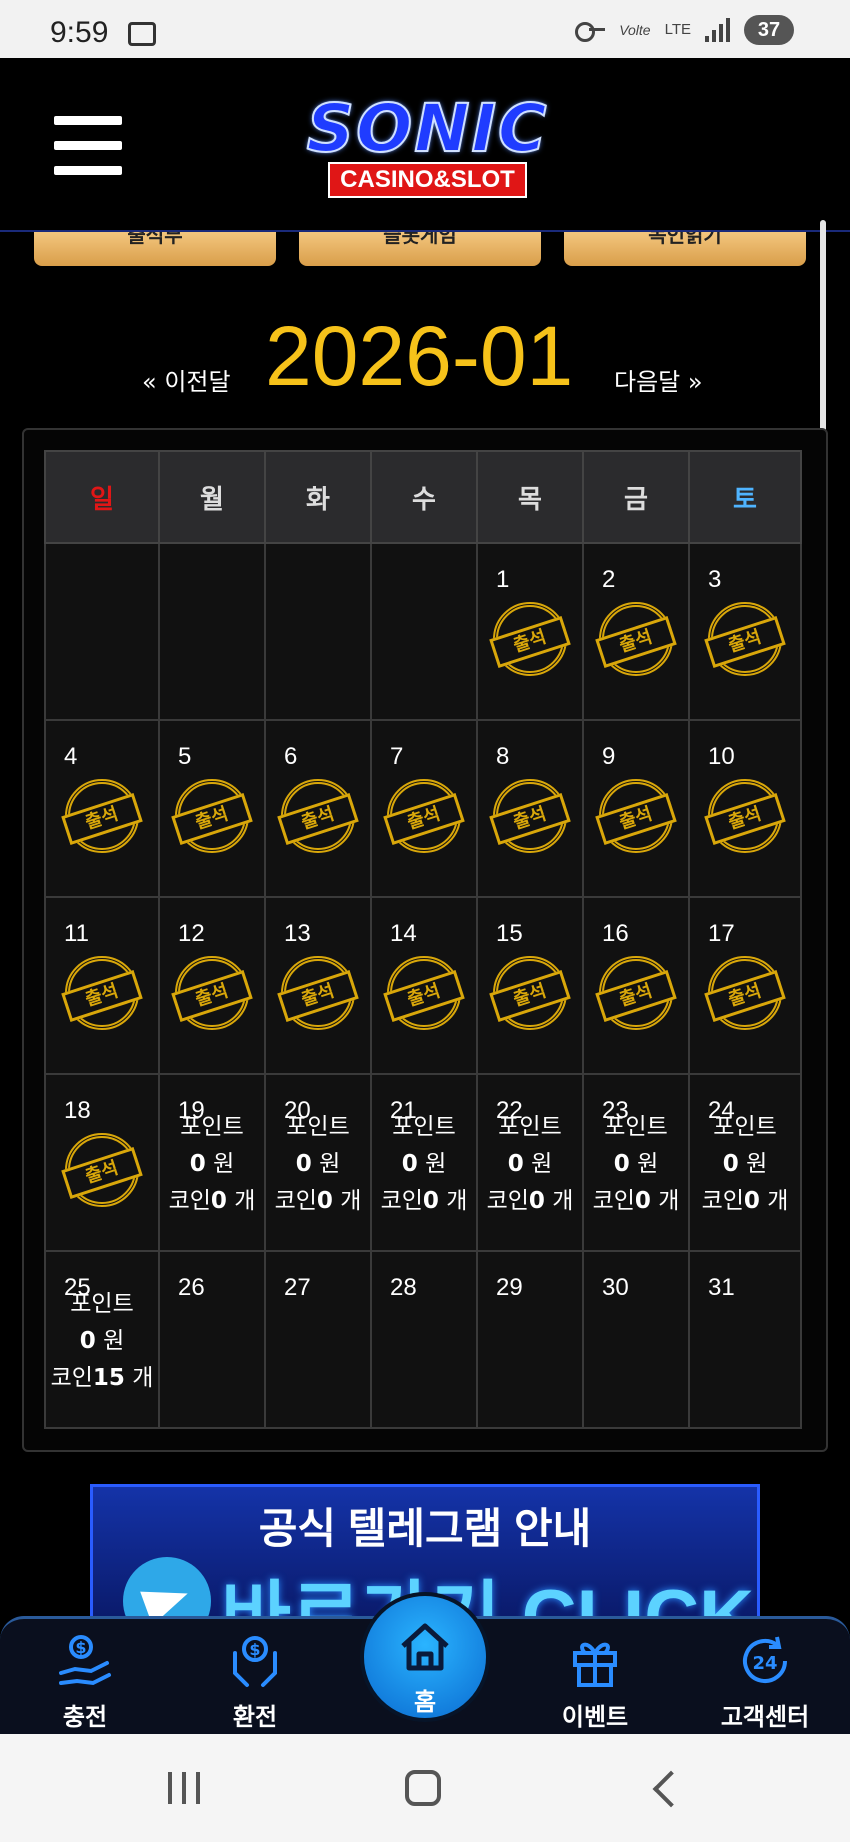 The height and width of the screenshot is (1842, 850). Describe the element at coordinates (615, 933) in the screenshot. I see `day-number: 16` at that location.